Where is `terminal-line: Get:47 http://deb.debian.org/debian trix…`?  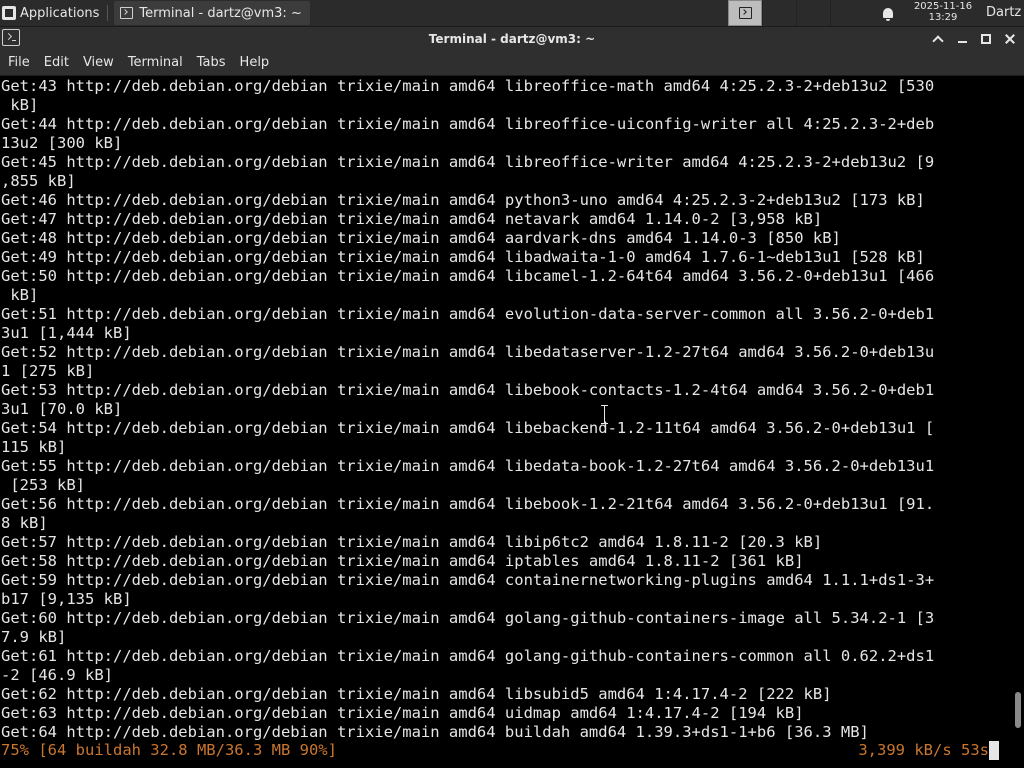
terminal-line: Get:47 http://deb.debian.org/debian trix… is located at coordinates (412, 219).